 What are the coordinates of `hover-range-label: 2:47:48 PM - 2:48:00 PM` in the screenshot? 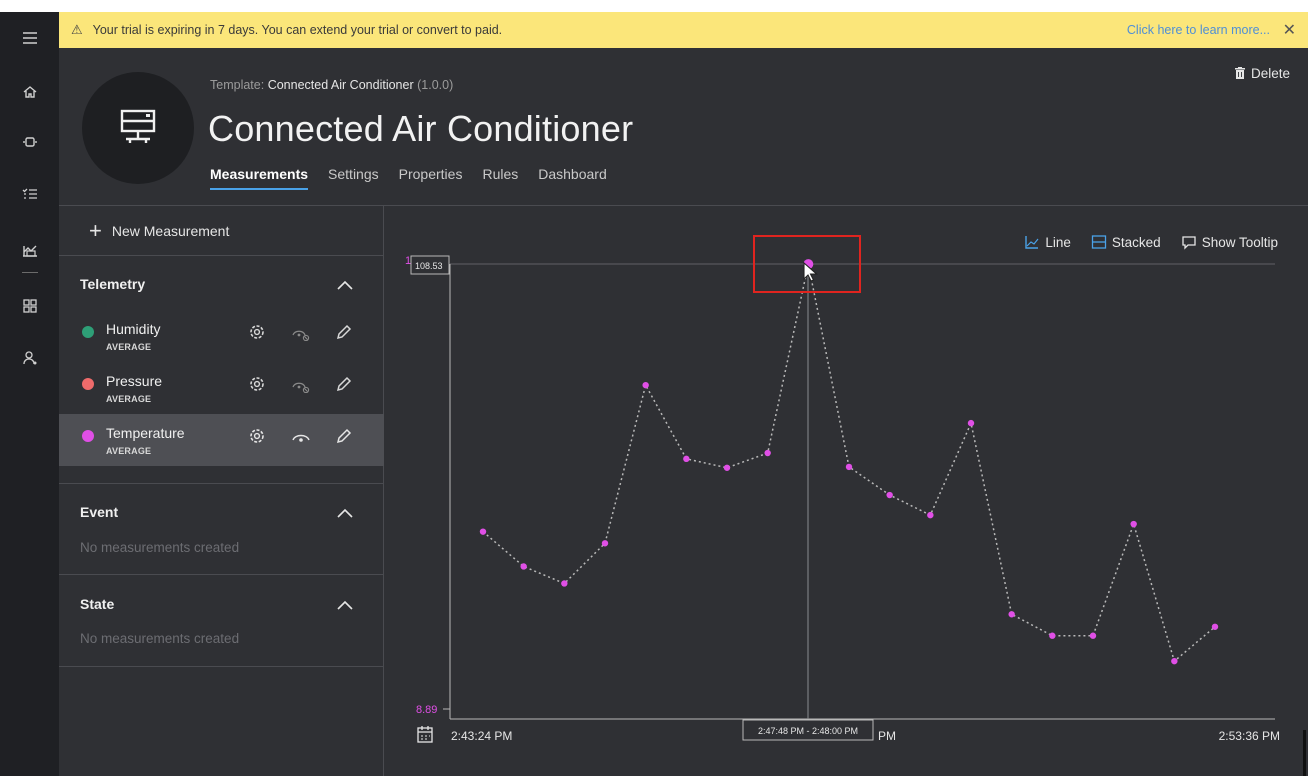 It's located at (808, 731).